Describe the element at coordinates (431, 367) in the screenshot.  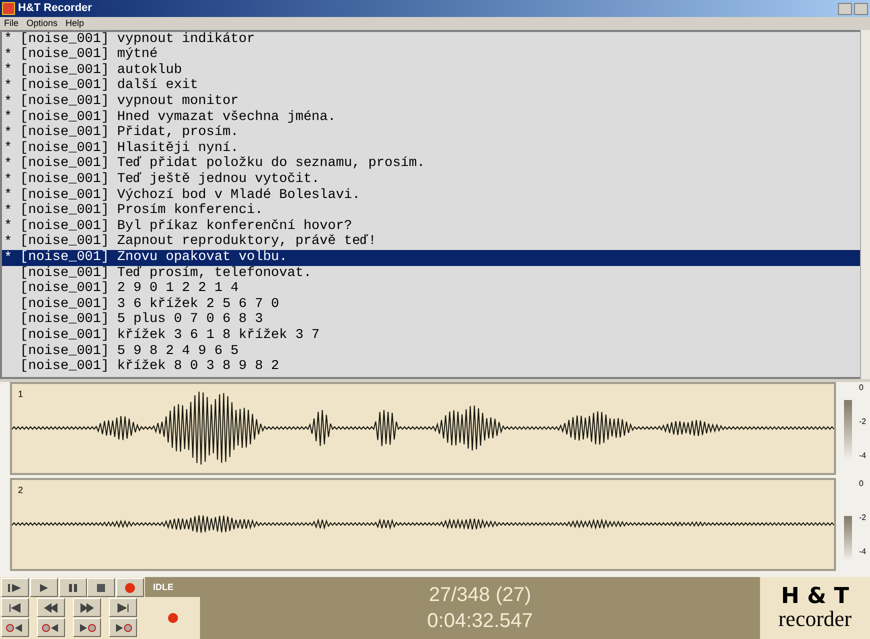
I see `prompt-row: [noise_001] křížek 8 0 3 8 9 8 2` at that location.